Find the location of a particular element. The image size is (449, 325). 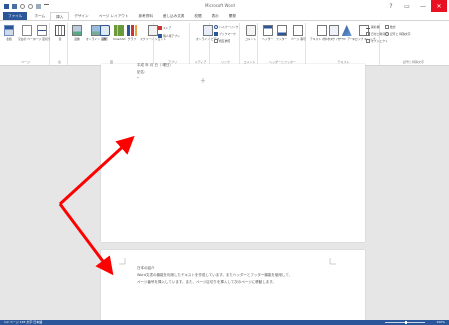

group-links: ハイパーリンク ブックマーク 相互参照 リンク is located at coordinates (226, 44).